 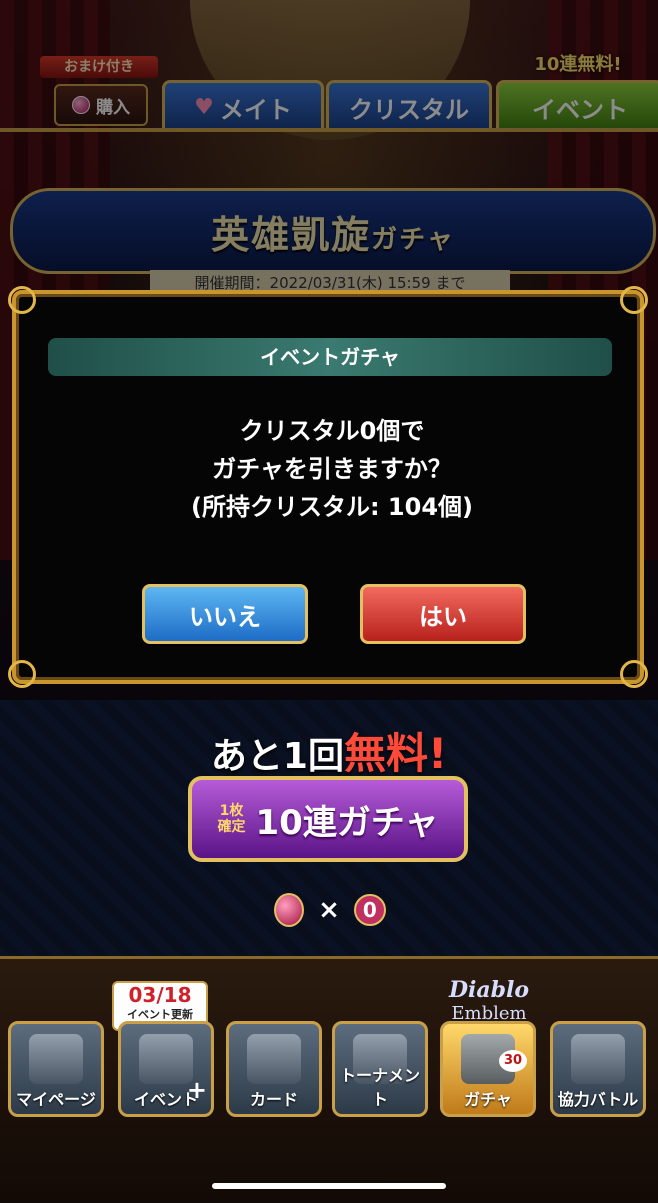 I want to click on cost-symbol: ×, so click(x=329, y=910).